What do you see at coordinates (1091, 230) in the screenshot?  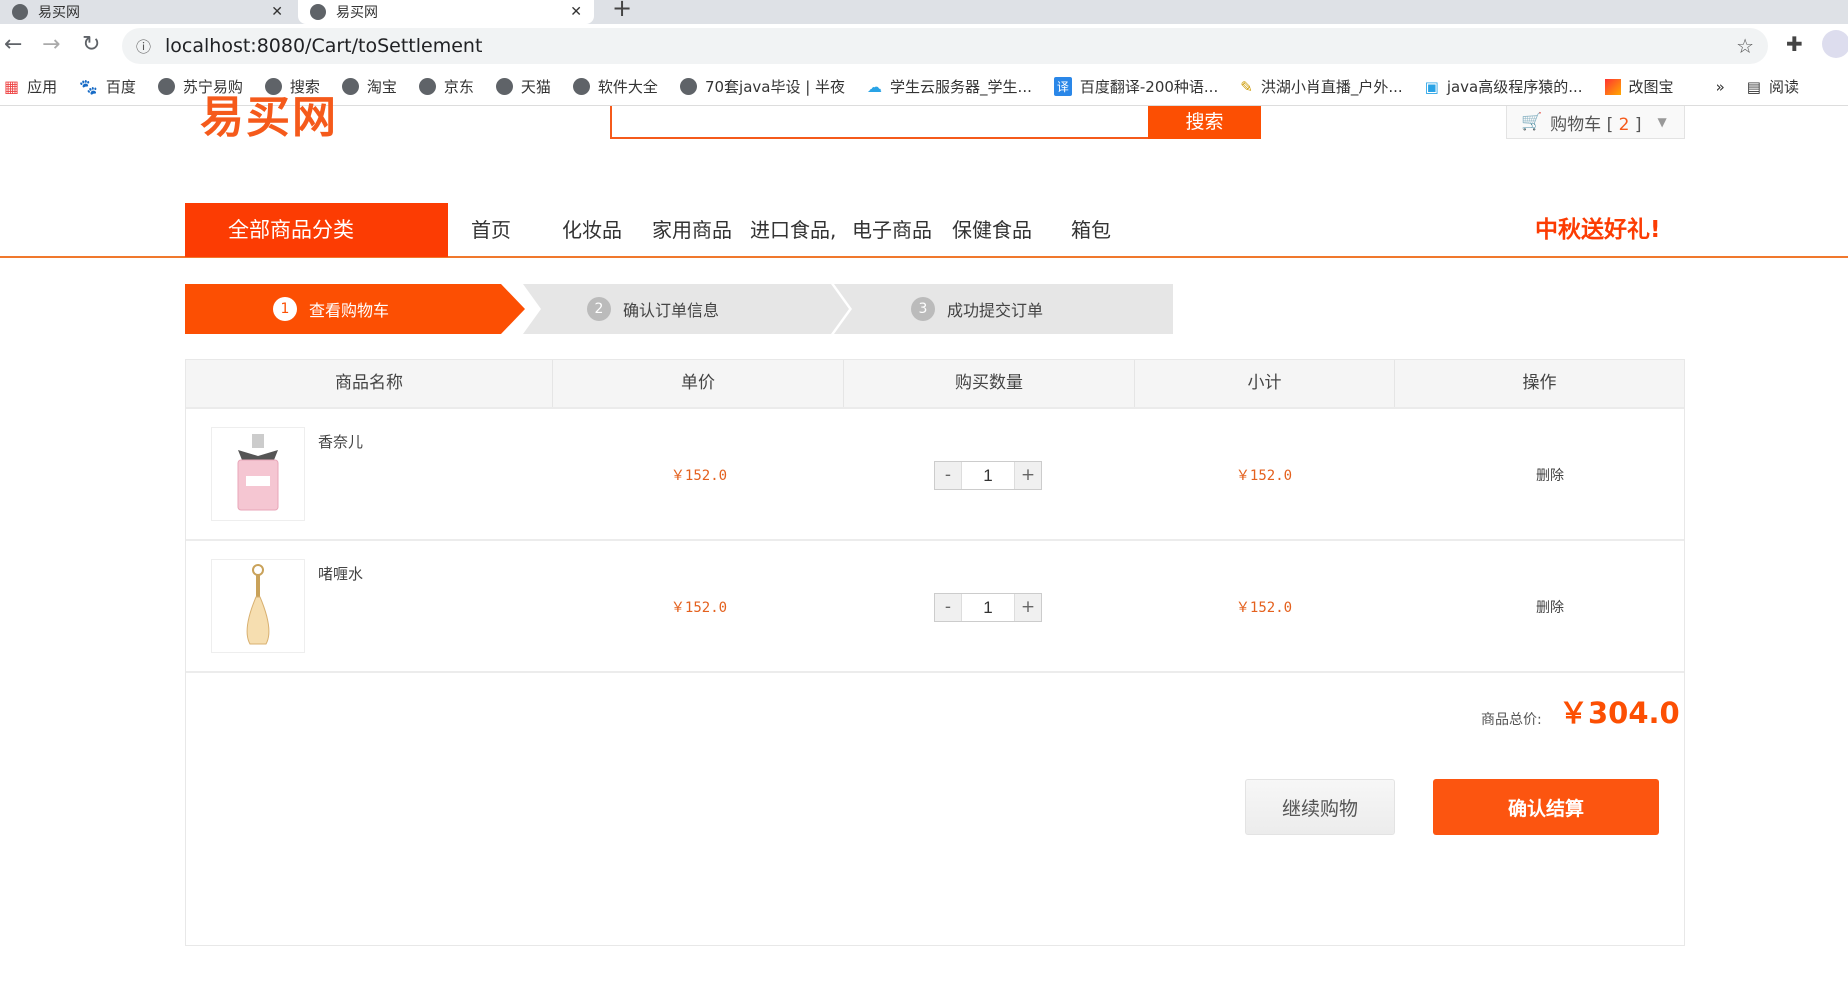 I see `nav-item-bags: 箱包` at bounding box center [1091, 230].